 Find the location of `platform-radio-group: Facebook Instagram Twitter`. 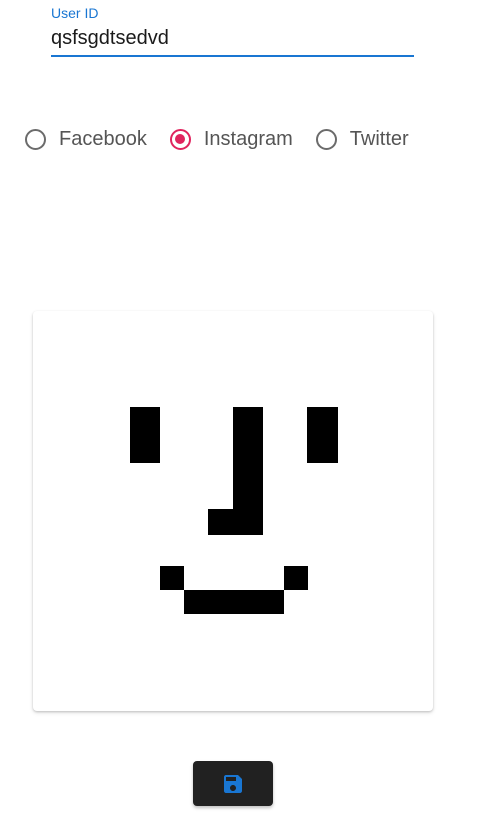

platform-radio-group: Facebook Instagram Twitter is located at coordinates (228, 139).